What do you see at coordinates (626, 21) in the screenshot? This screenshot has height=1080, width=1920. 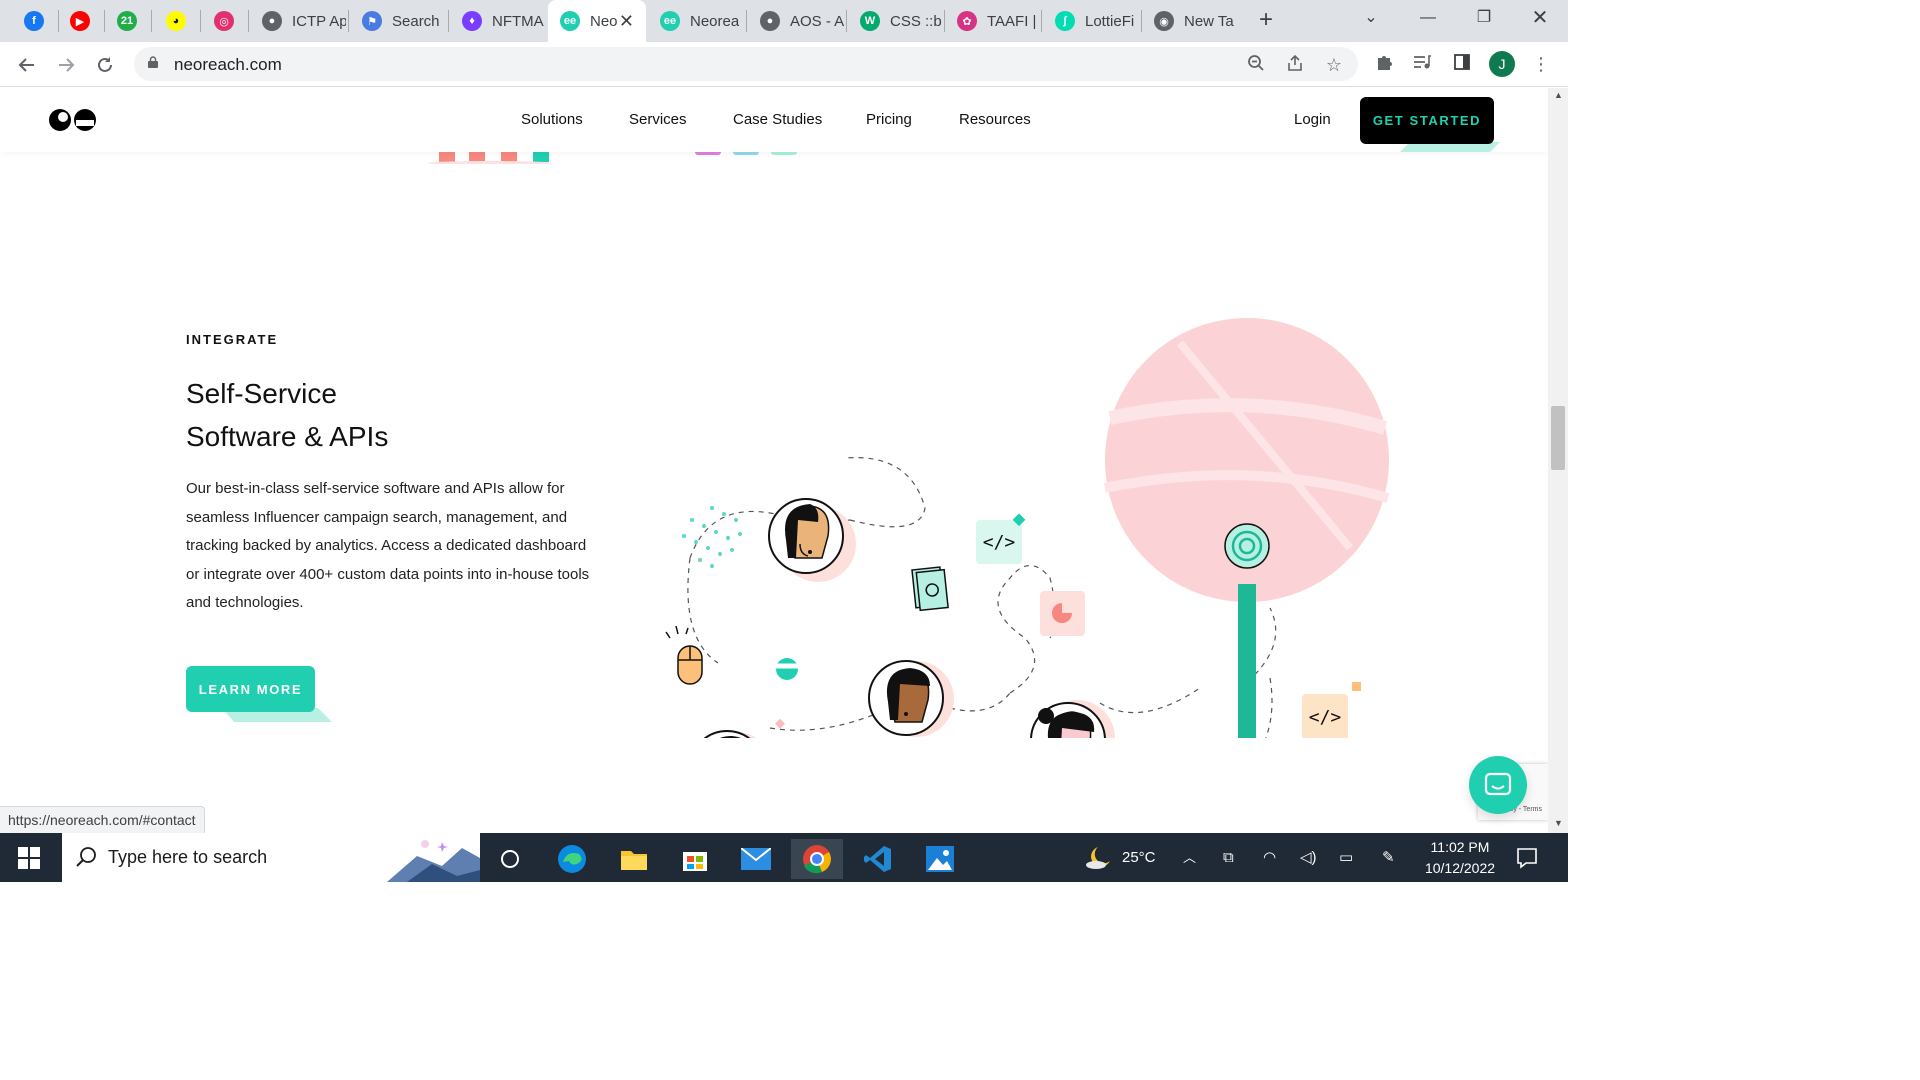 I see `close-tab-icon: ✕` at bounding box center [626, 21].